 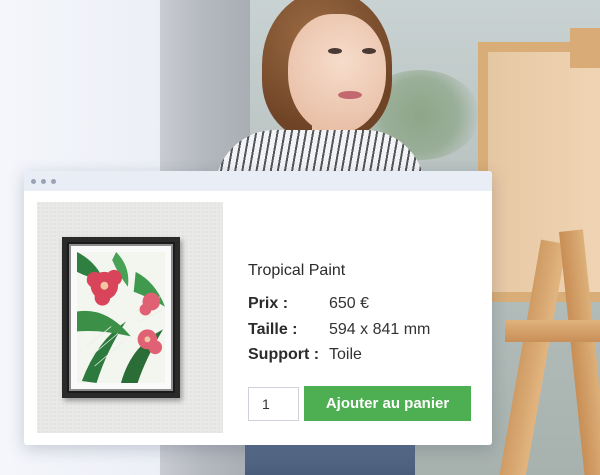 What do you see at coordinates (273, 329) in the screenshot?
I see `spec-label: Taille :` at bounding box center [273, 329].